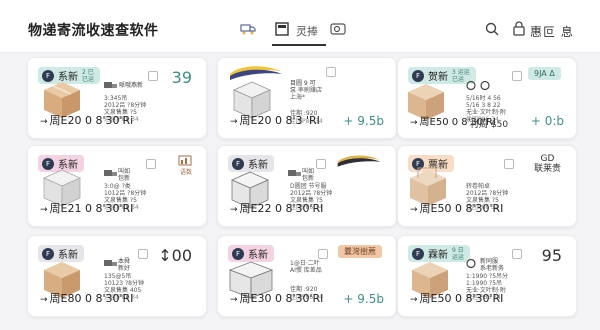  I want to click on card-count: ↕00, so click(175, 255).